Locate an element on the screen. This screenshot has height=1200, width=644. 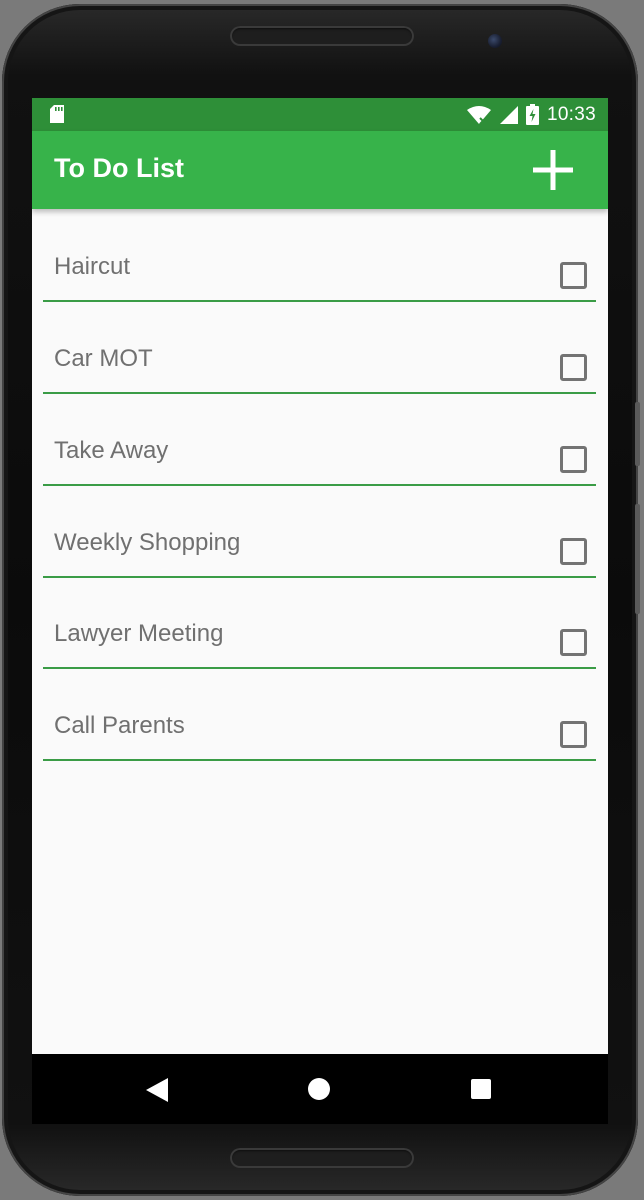
plus-icon is located at coordinates (553, 170).